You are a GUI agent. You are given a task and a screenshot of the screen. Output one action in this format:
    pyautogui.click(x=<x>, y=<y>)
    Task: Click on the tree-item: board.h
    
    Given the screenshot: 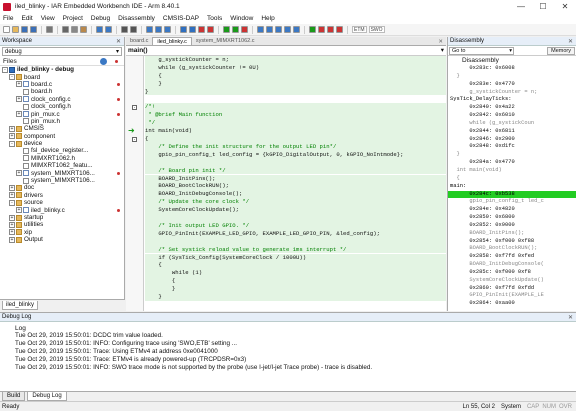 What is the action you would take?
    pyautogui.click(x=62, y=91)
    